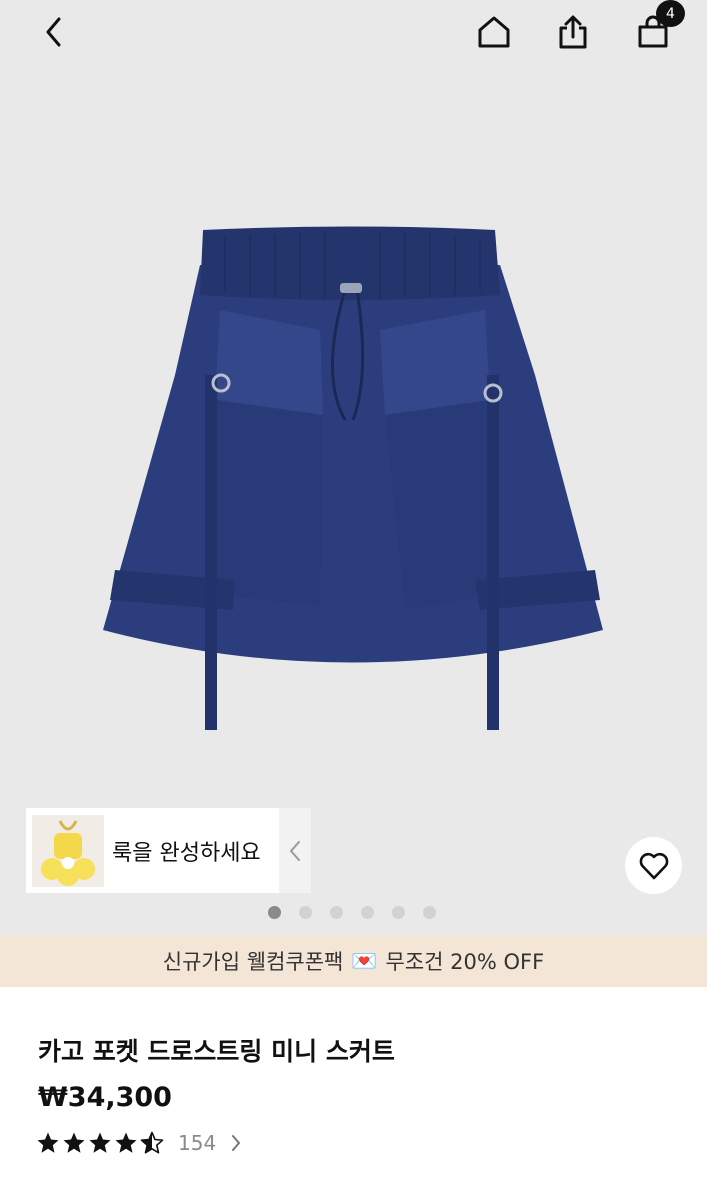 This screenshot has width=707, height=1200. Describe the element at coordinates (139, 1143) in the screenshot. I see `product-rating: 154` at that location.